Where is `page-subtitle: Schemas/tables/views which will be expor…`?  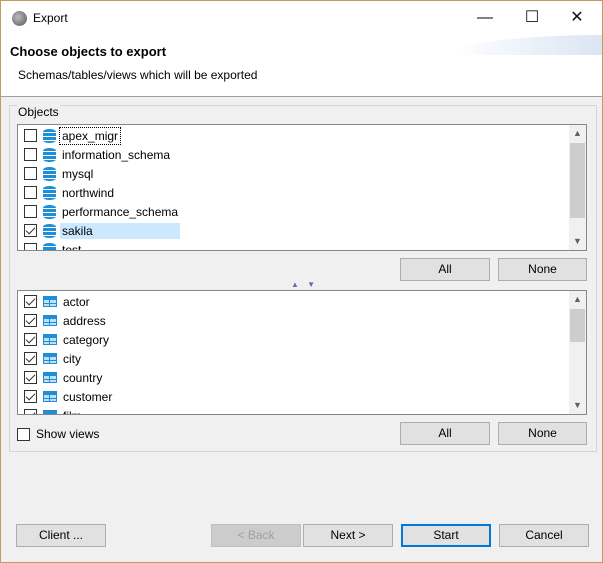
page-subtitle: Schemas/tables/views which will be expor… is located at coordinates (138, 75).